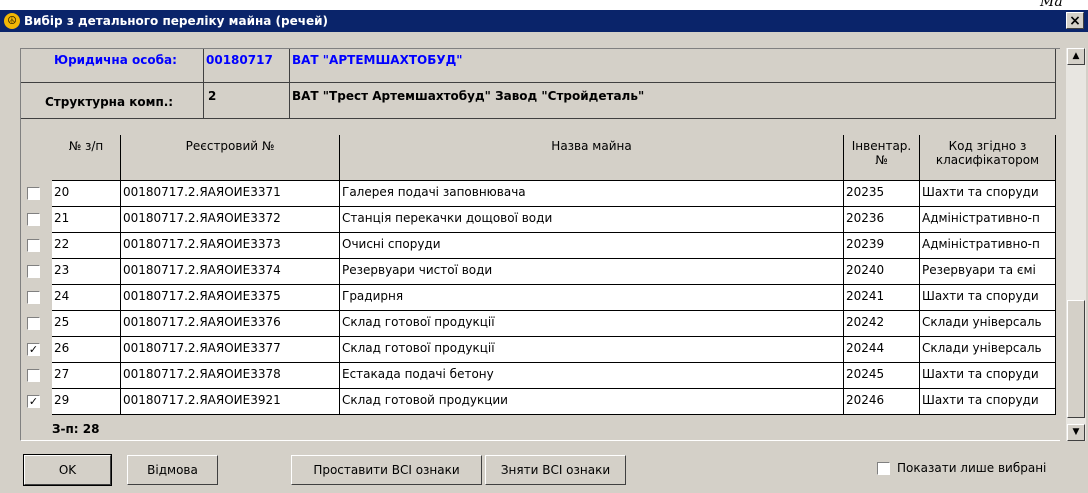 Image resolution: width=1088 pixels, height=493 pixels. Describe the element at coordinates (882, 298) in the screenshot. I see `cell-inv: 20241` at that location.